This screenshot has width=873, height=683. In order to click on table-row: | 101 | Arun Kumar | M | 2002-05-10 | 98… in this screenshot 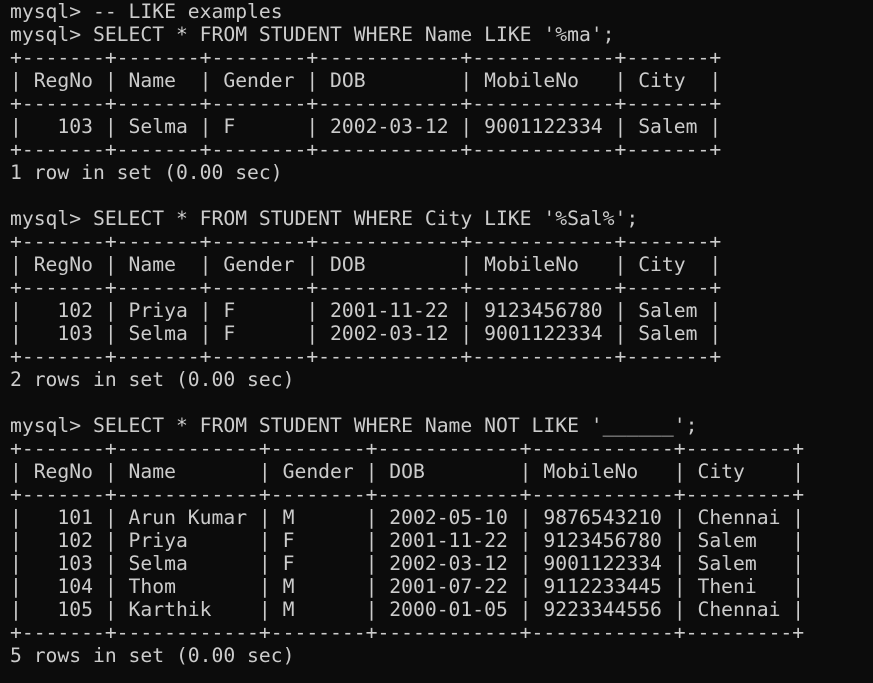, I will do `click(407, 517)`.